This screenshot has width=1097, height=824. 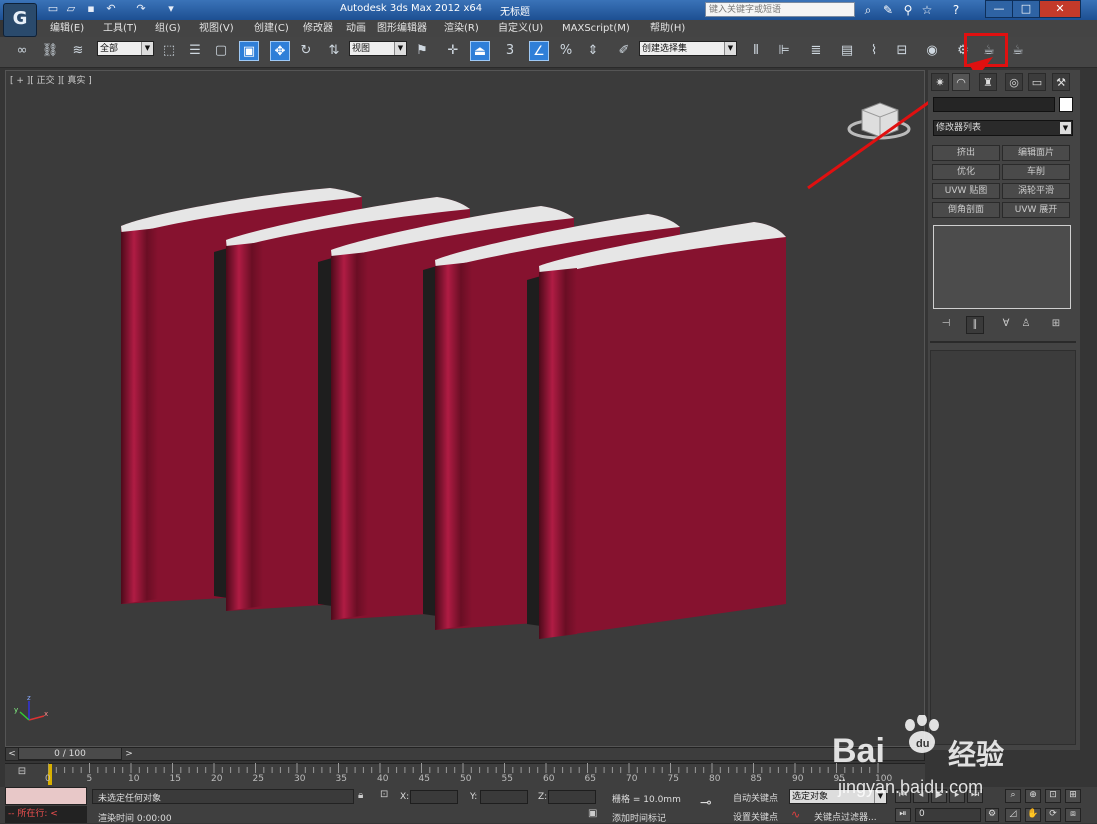 What do you see at coordinates (258, 779) in the screenshot?
I see `track-tick-label: 25` at bounding box center [258, 779].